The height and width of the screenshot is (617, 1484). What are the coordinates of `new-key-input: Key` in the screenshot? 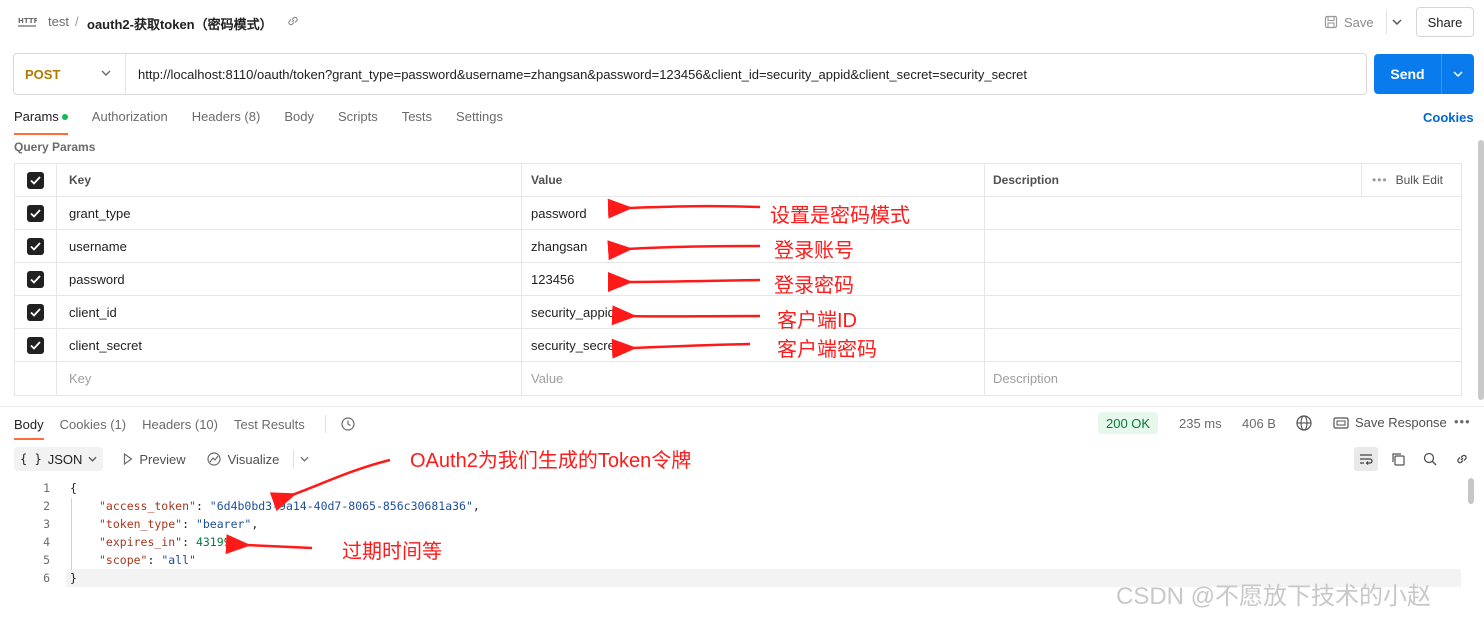 It's located at (289, 378).